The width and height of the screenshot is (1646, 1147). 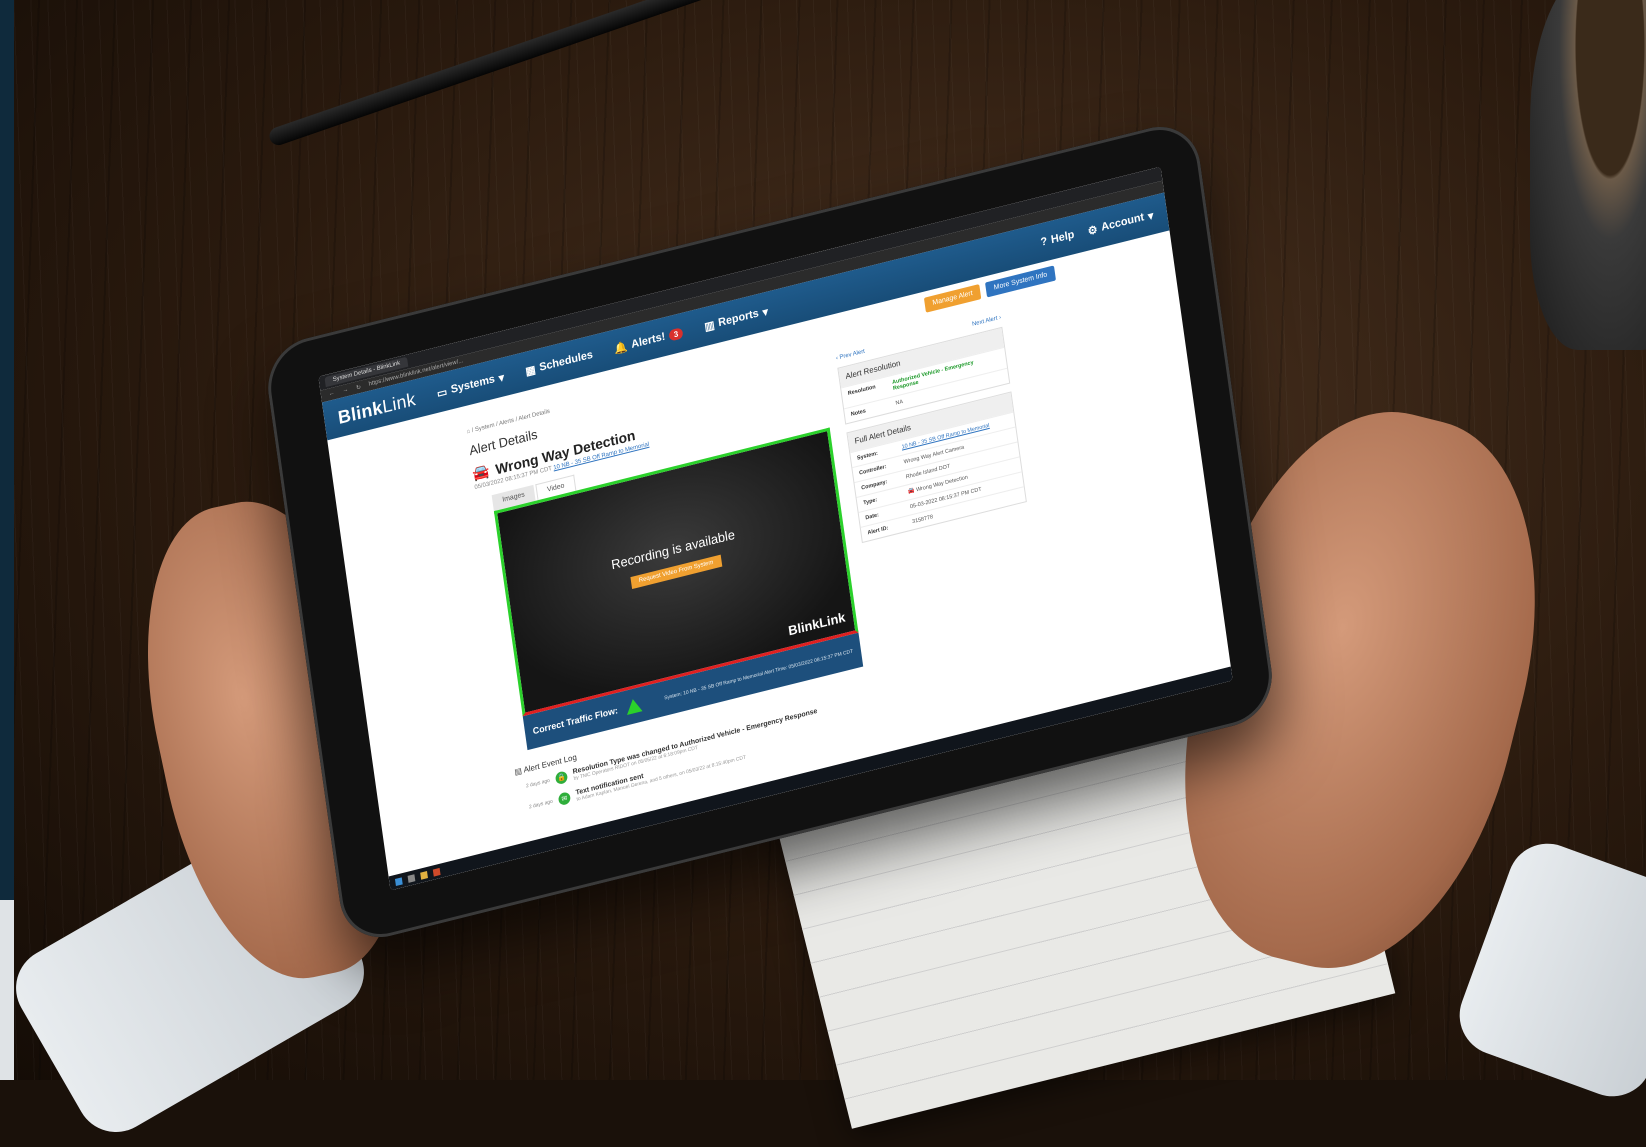 I want to click on forward-icon: →, so click(x=345, y=390).